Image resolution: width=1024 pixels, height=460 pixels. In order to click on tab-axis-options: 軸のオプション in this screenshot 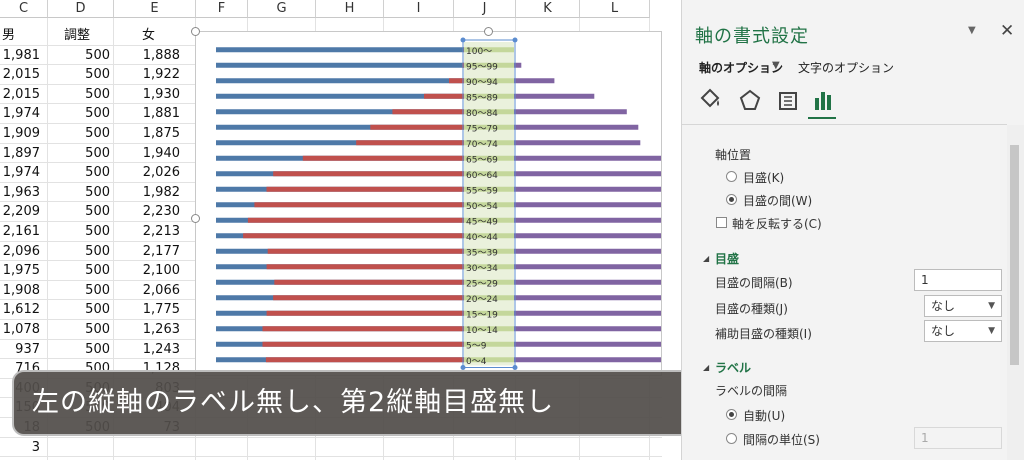, I will do `click(741, 67)`.